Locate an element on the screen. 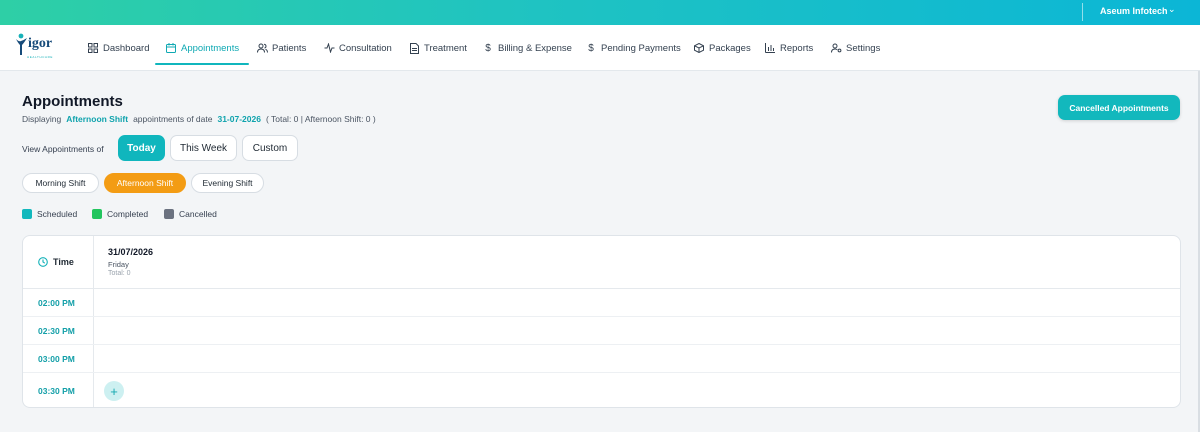  afternoon-shift-button: Afternoon Shift is located at coordinates (145, 183).